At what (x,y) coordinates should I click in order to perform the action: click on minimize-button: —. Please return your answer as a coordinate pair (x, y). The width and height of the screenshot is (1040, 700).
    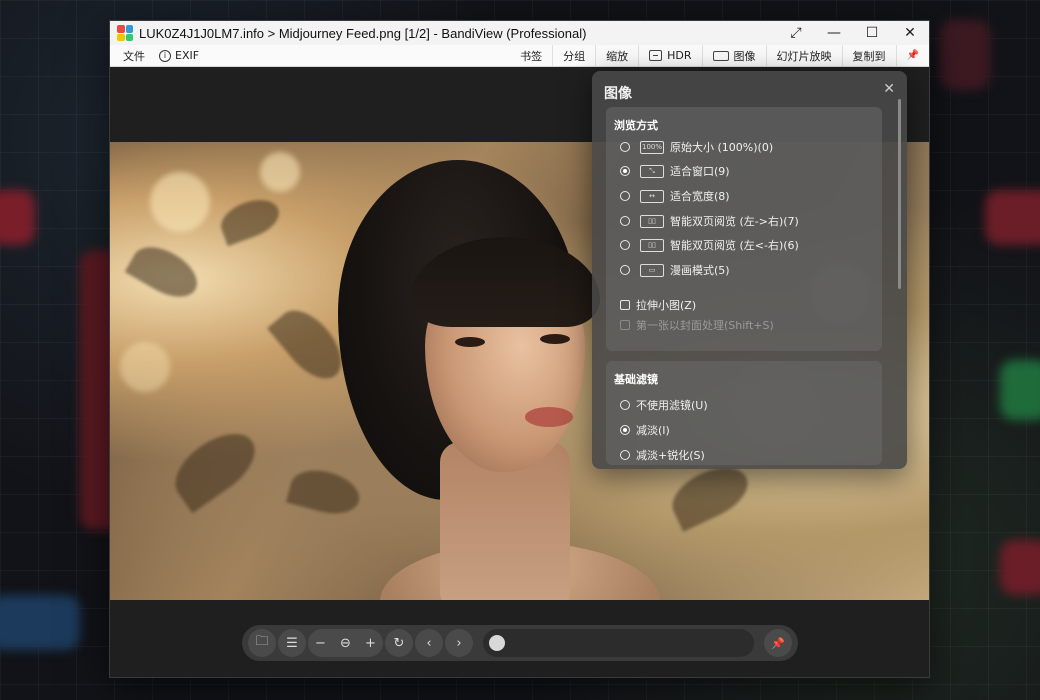
    Looking at the image, I should click on (834, 33).